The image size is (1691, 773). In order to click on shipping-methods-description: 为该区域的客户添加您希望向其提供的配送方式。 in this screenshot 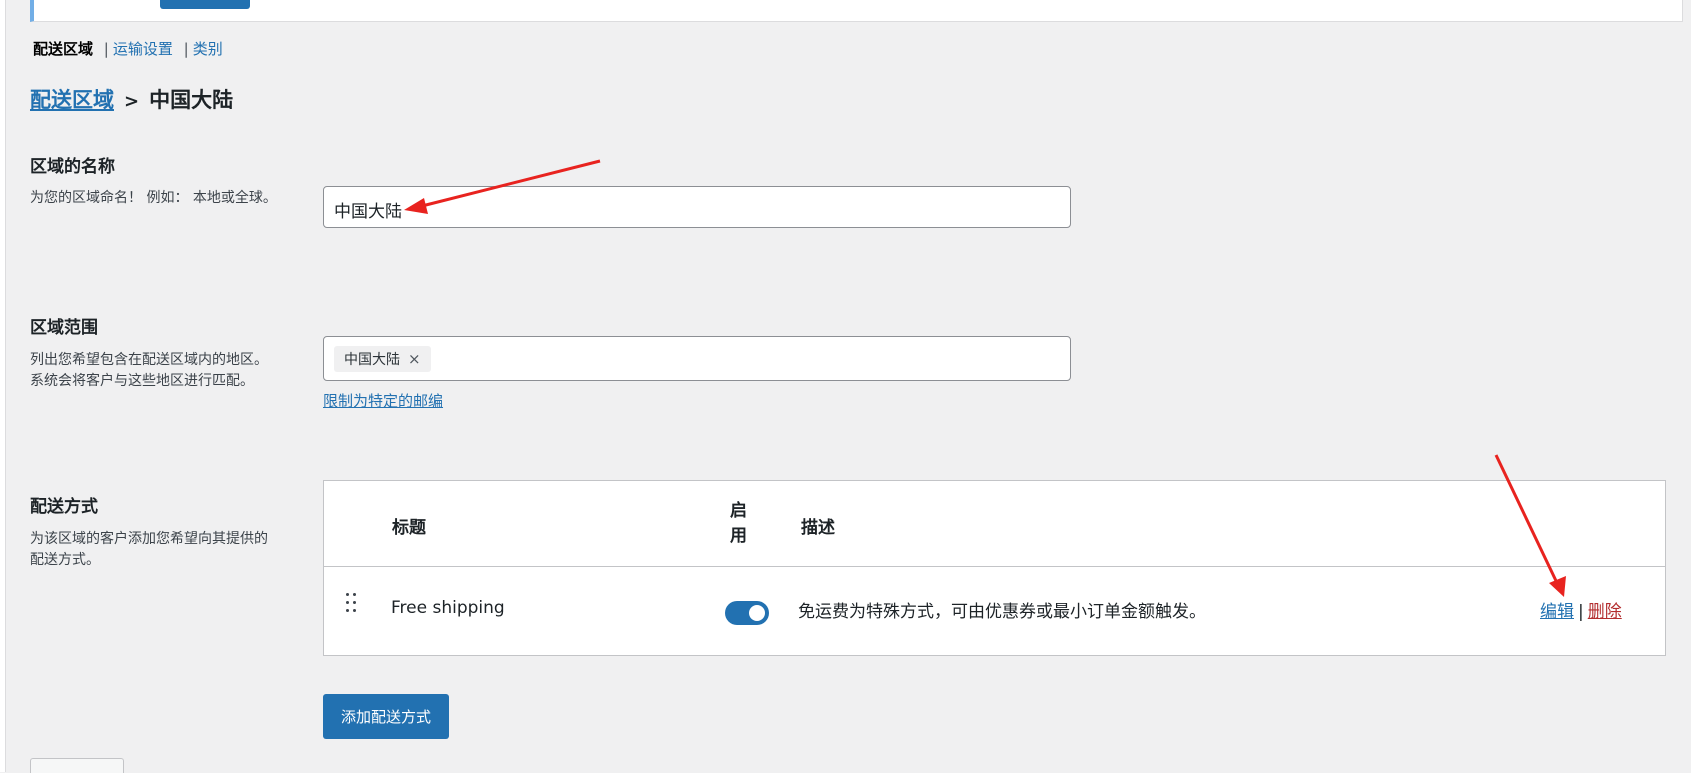, I will do `click(149, 549)`.